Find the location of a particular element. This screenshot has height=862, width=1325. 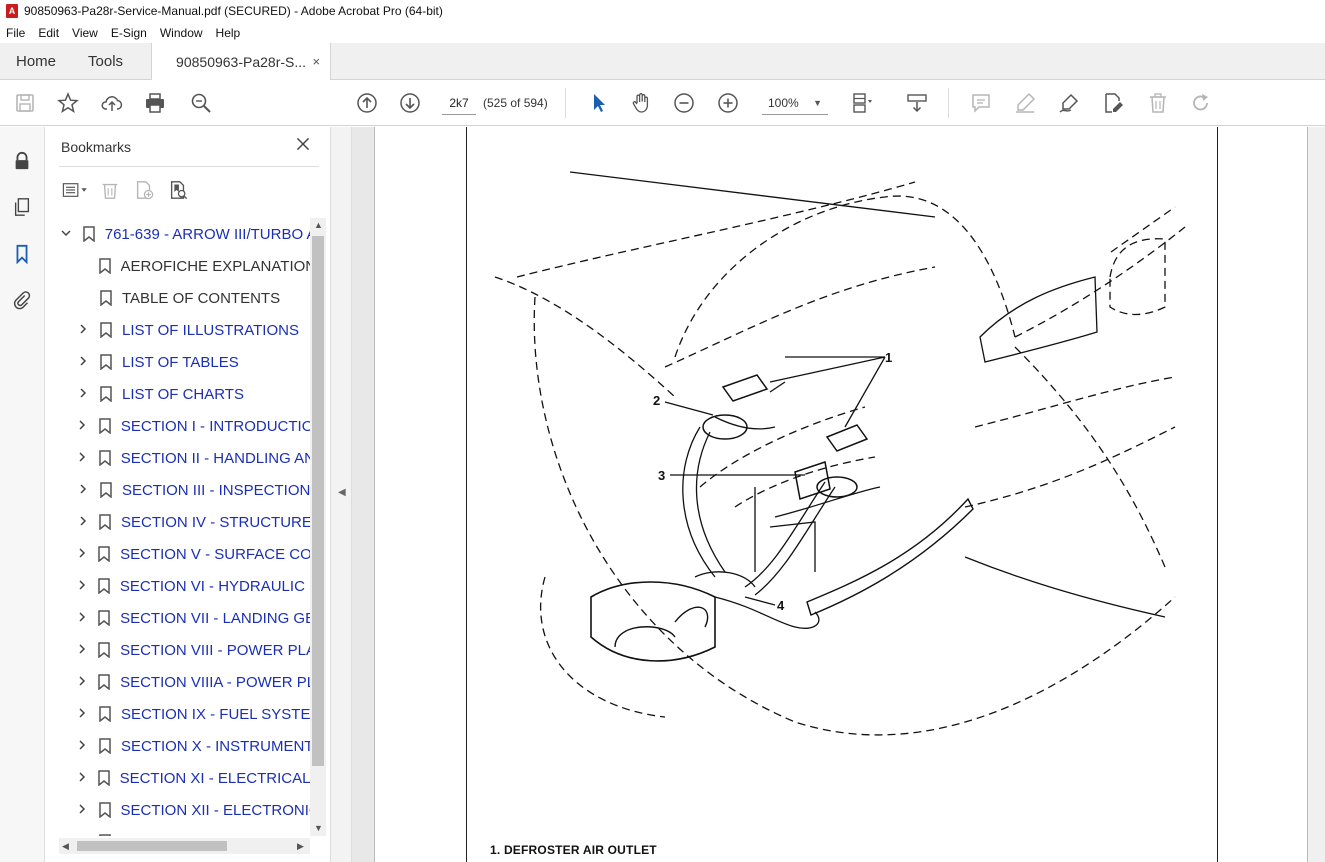

menu-bar: File Edit View E-Sign Window Help is located at coordinates (662, 32).